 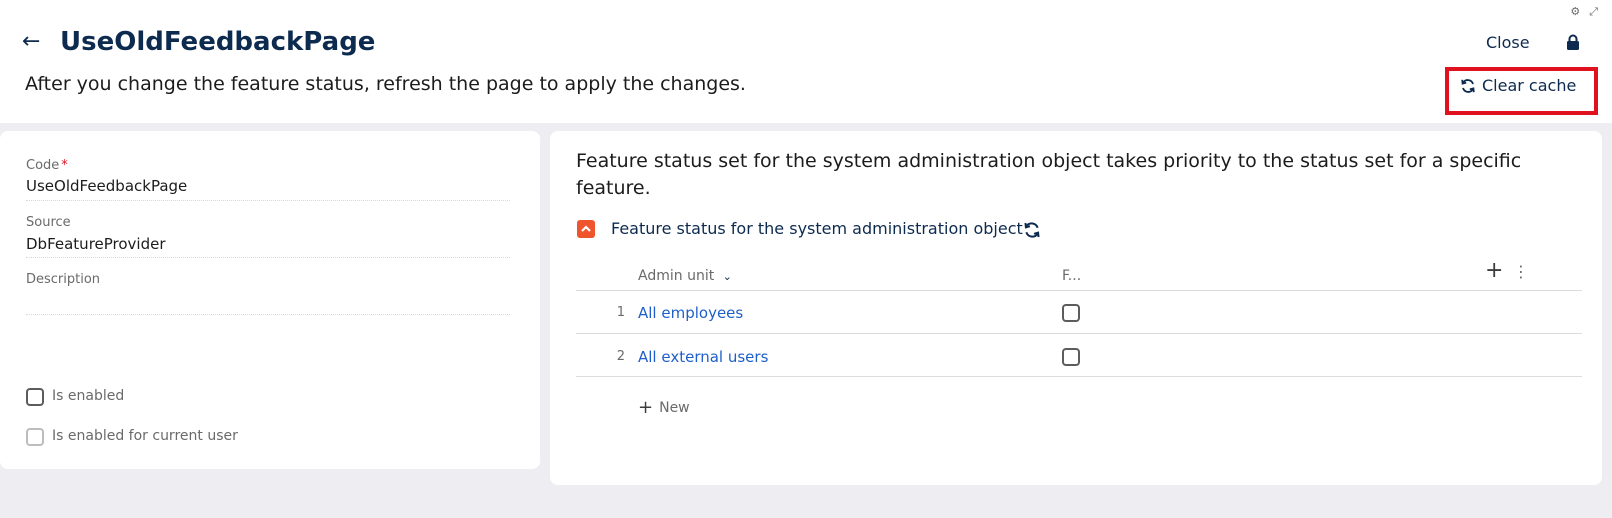 What do you see at coordinates (1593, 12) in the screenshot?
I see `expand-icon: ⤢` at bounding box center [1593, 12].